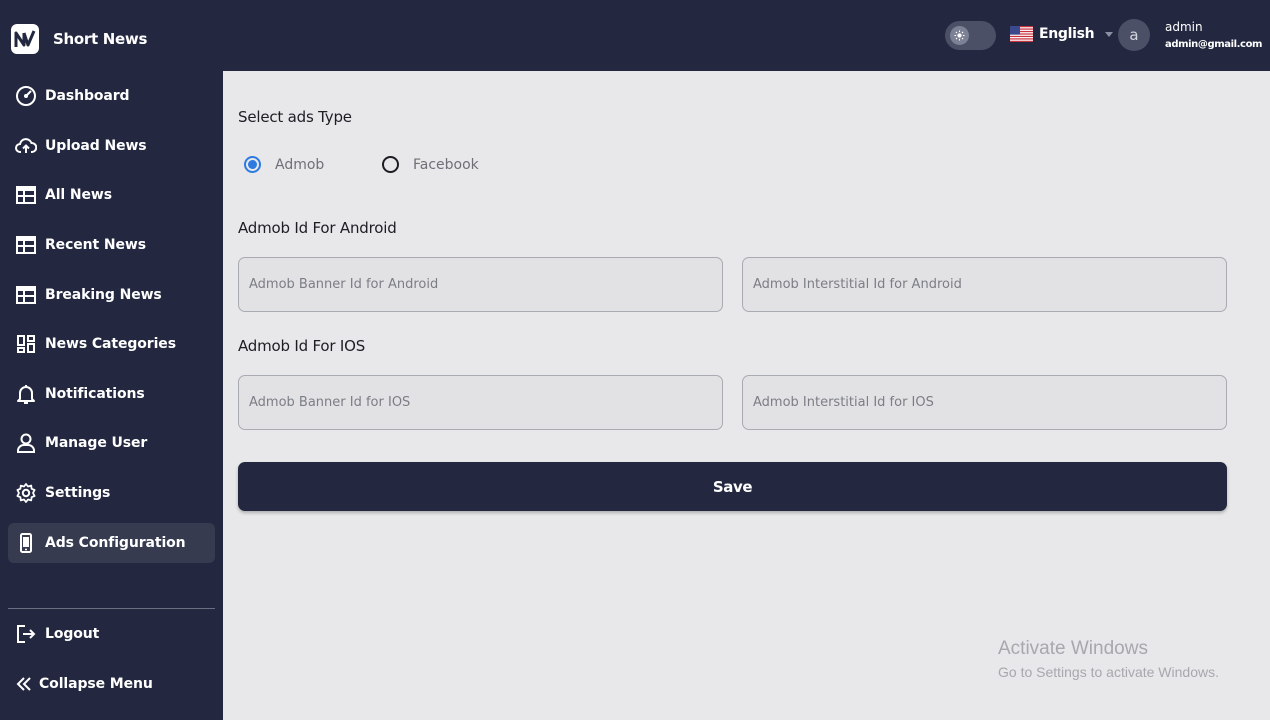 This screenshot has height=720, width=1270. I want to click on activate-windows-title: Activate Windows, so click(1073, 648).